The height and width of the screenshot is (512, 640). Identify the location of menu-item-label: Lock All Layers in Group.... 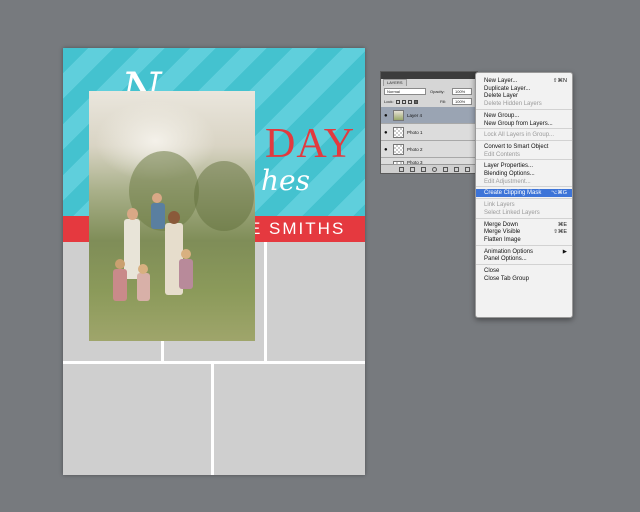
(519, 135).